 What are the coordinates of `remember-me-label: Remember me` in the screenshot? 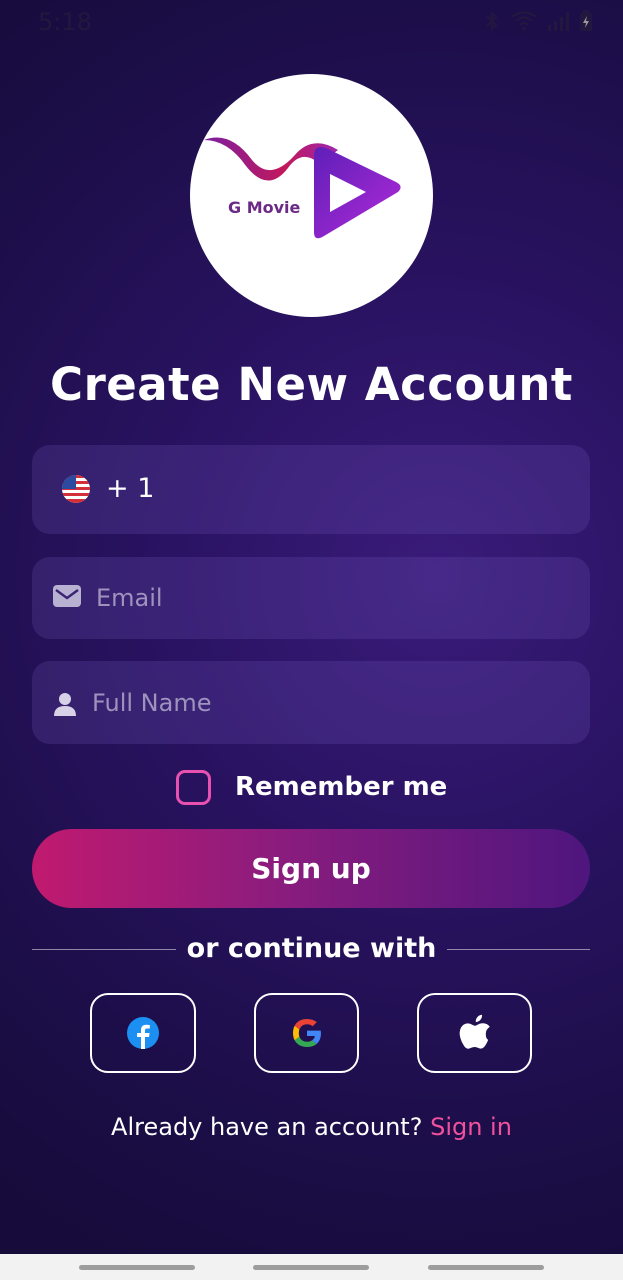 It's located at (341, 787).